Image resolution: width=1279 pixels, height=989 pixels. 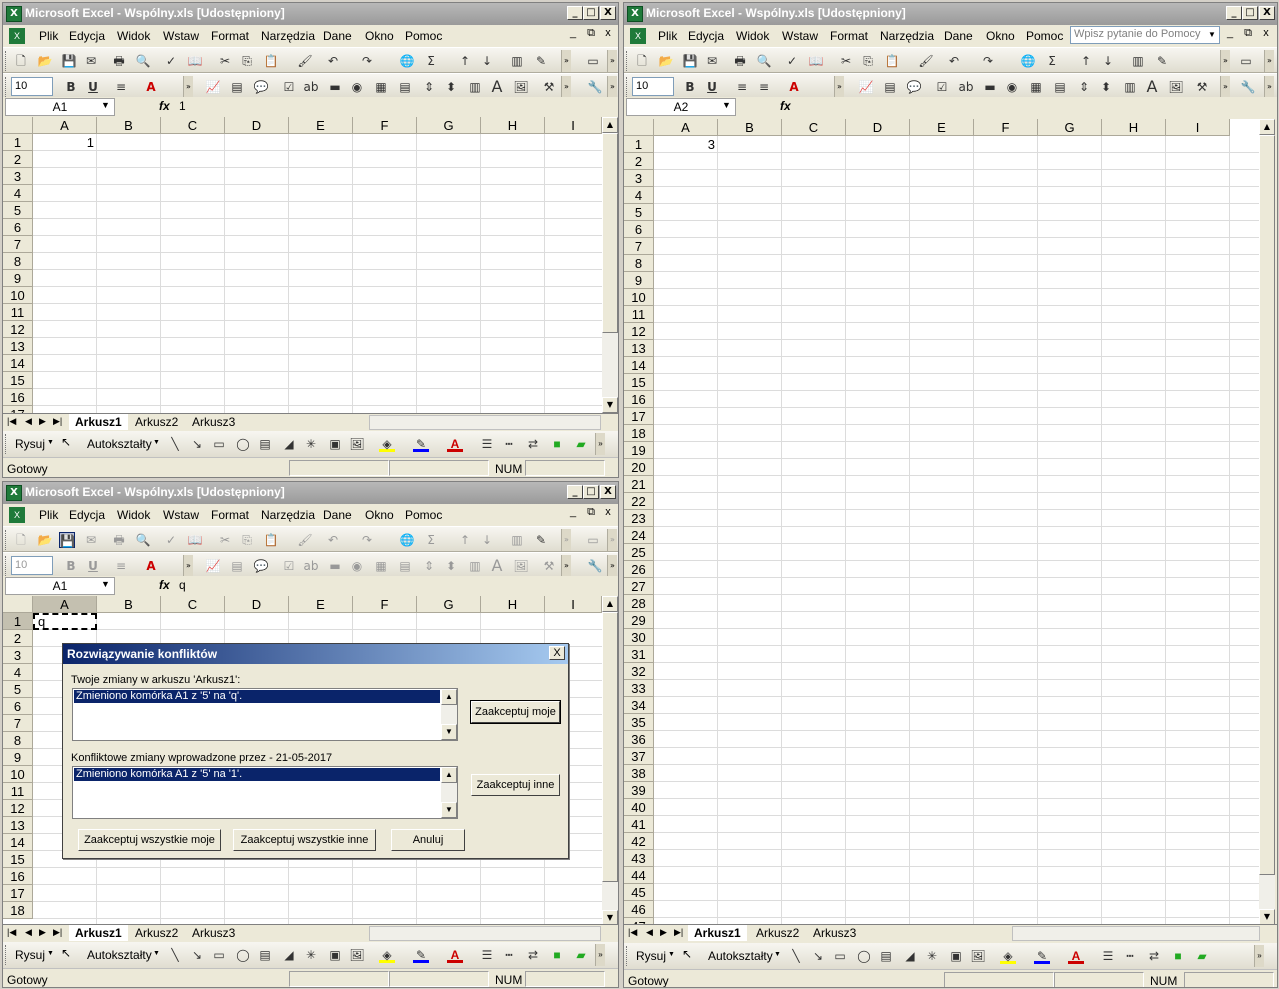 I want to click on combo-icon: ▤, so click(x=1060, y=87).